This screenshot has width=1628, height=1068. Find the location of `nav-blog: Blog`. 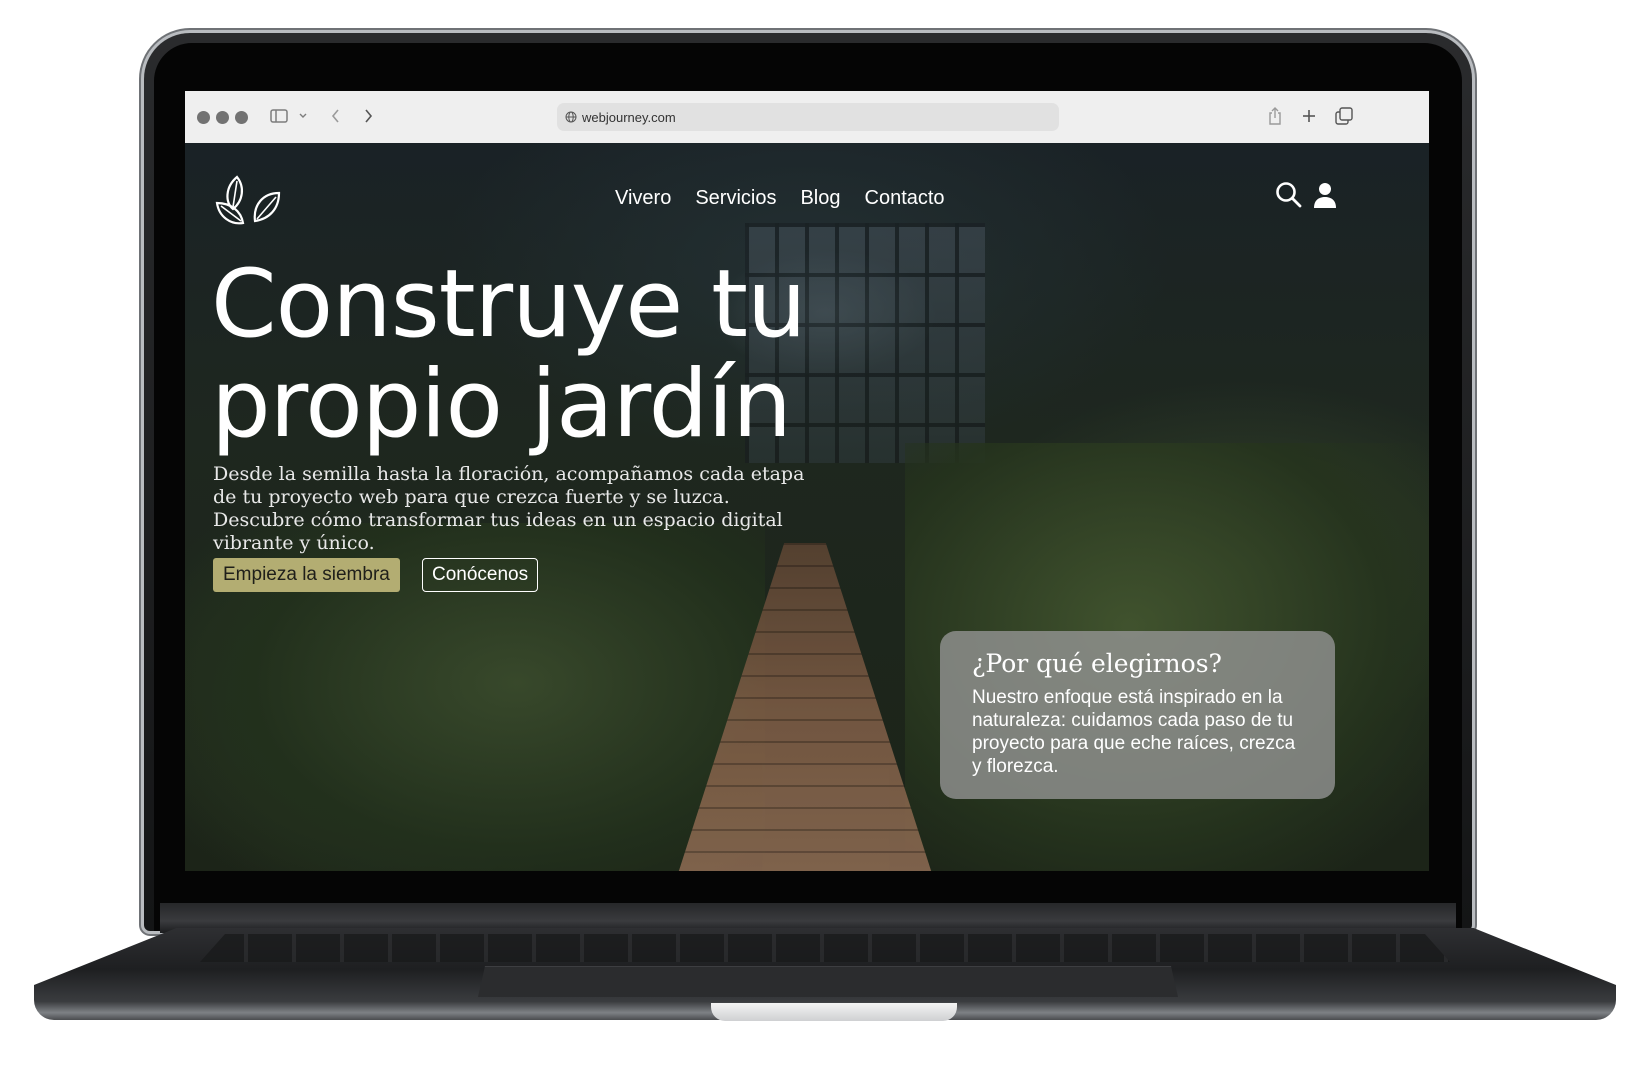

nav-blog: Blog is located at coordinates (820, 198).